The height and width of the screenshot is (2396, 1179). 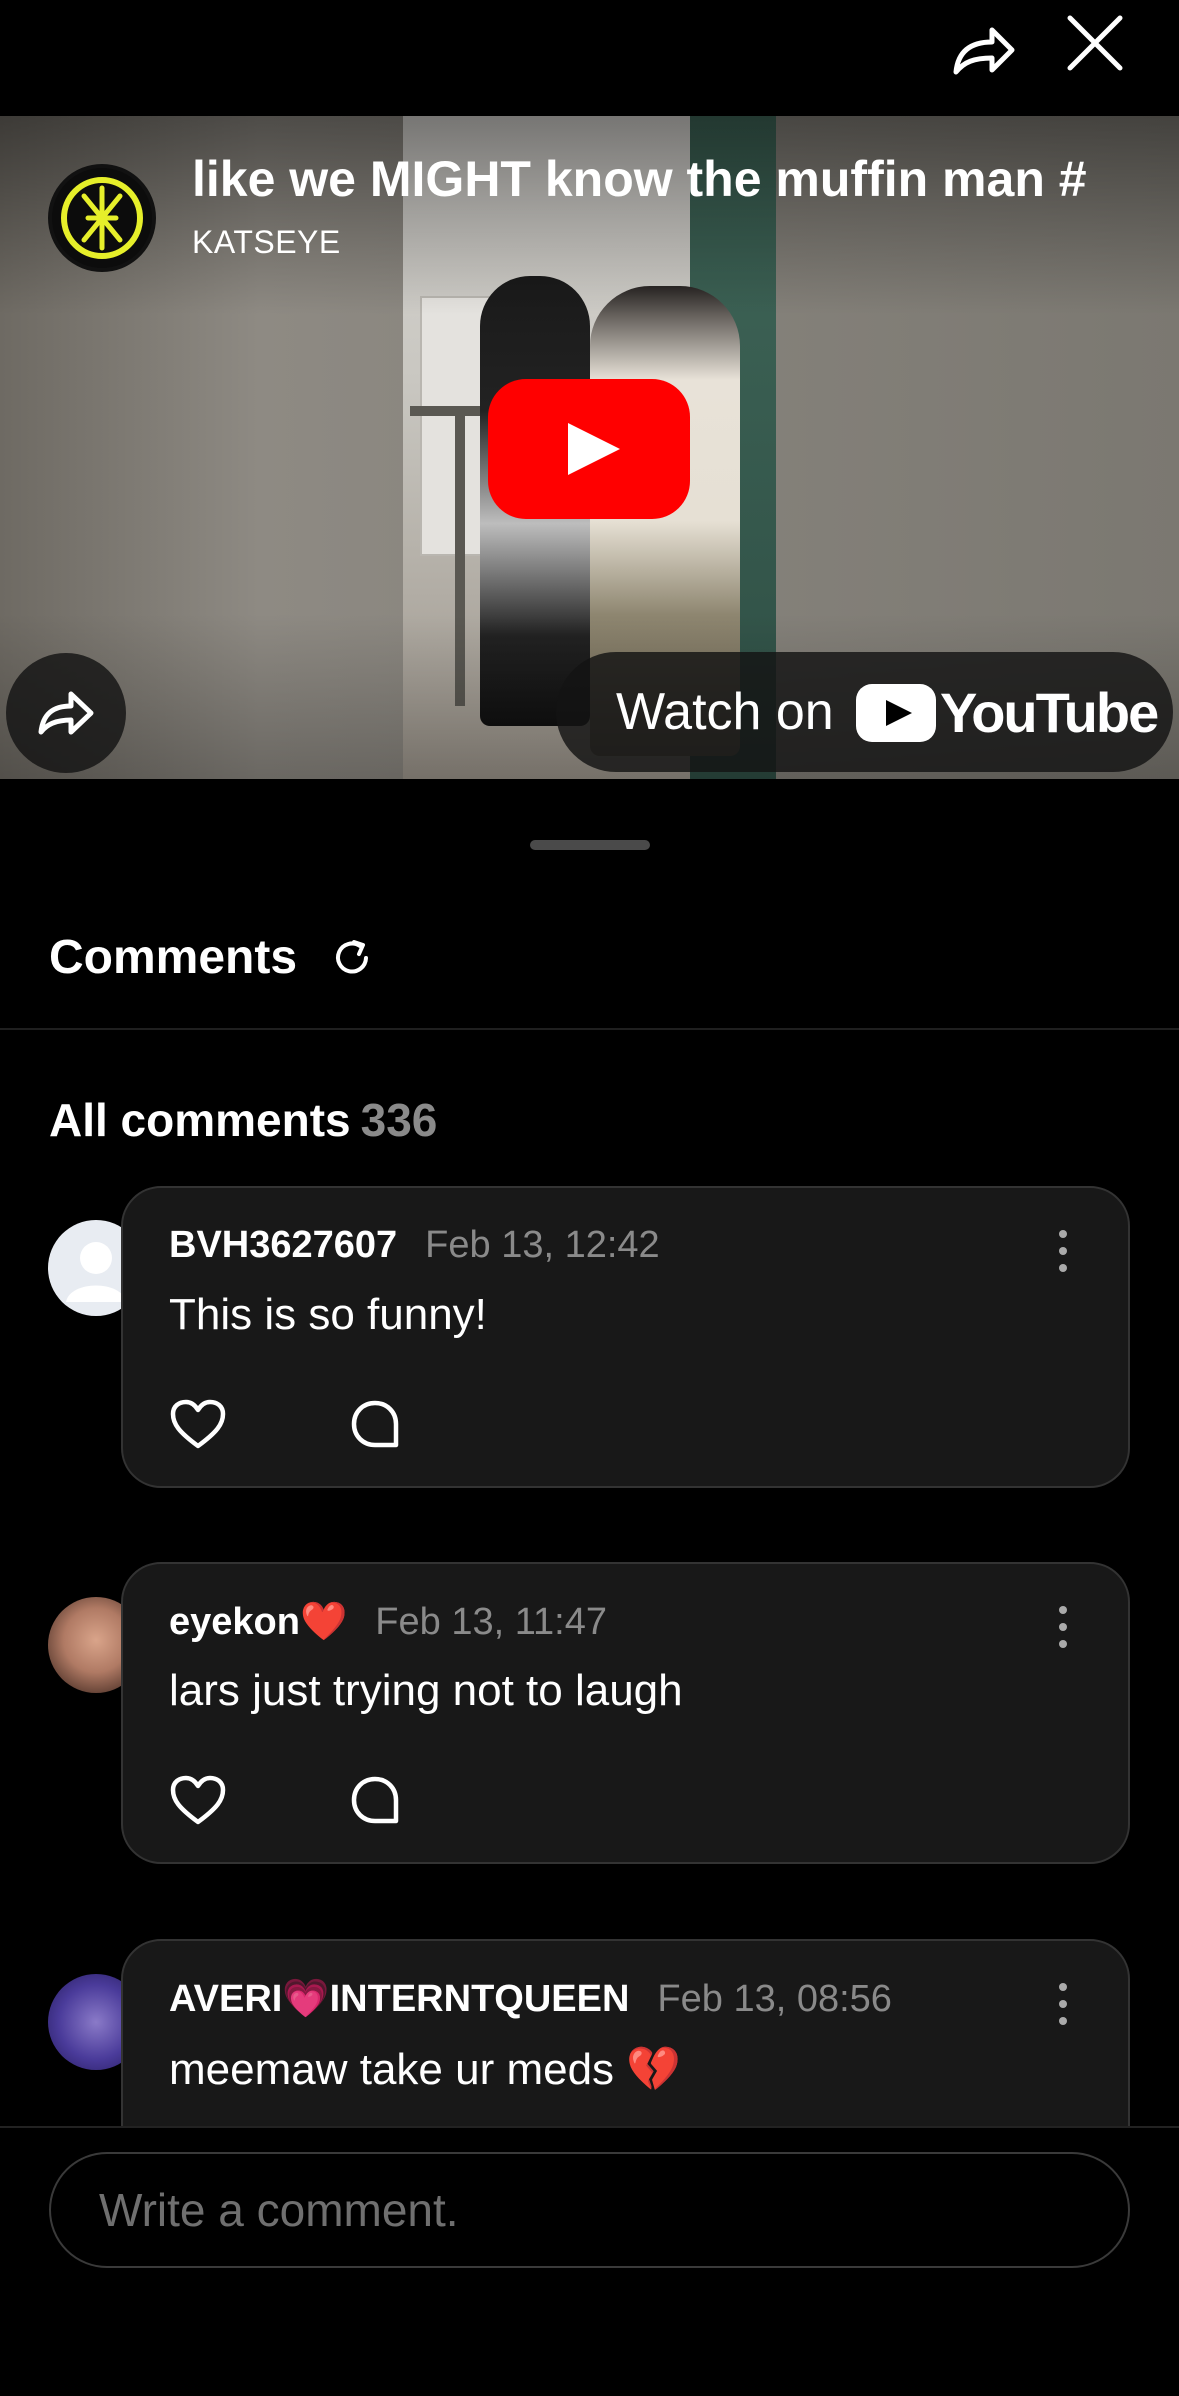 I want to click on watch-on-youtube-button: Watch on YouTube, so click(x=864, y=712).